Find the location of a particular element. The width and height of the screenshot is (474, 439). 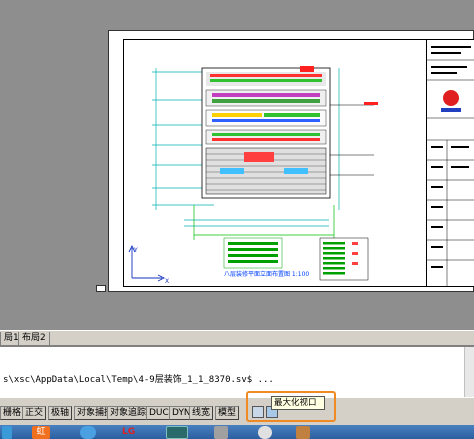

taskbar-app-lg: LG is located at coordinates (131, 432).